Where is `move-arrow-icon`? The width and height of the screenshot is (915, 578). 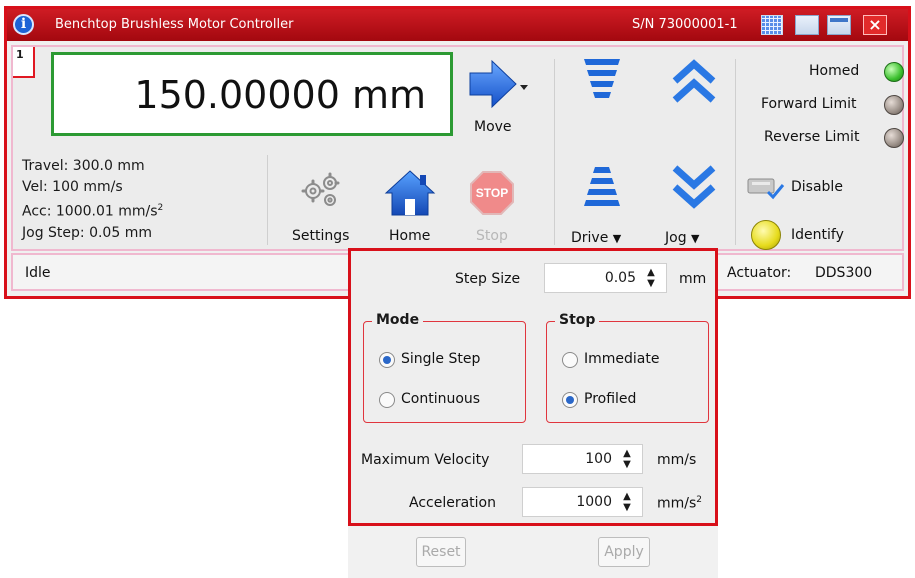 move-arrow-icon is located at coordinates (498, 84).